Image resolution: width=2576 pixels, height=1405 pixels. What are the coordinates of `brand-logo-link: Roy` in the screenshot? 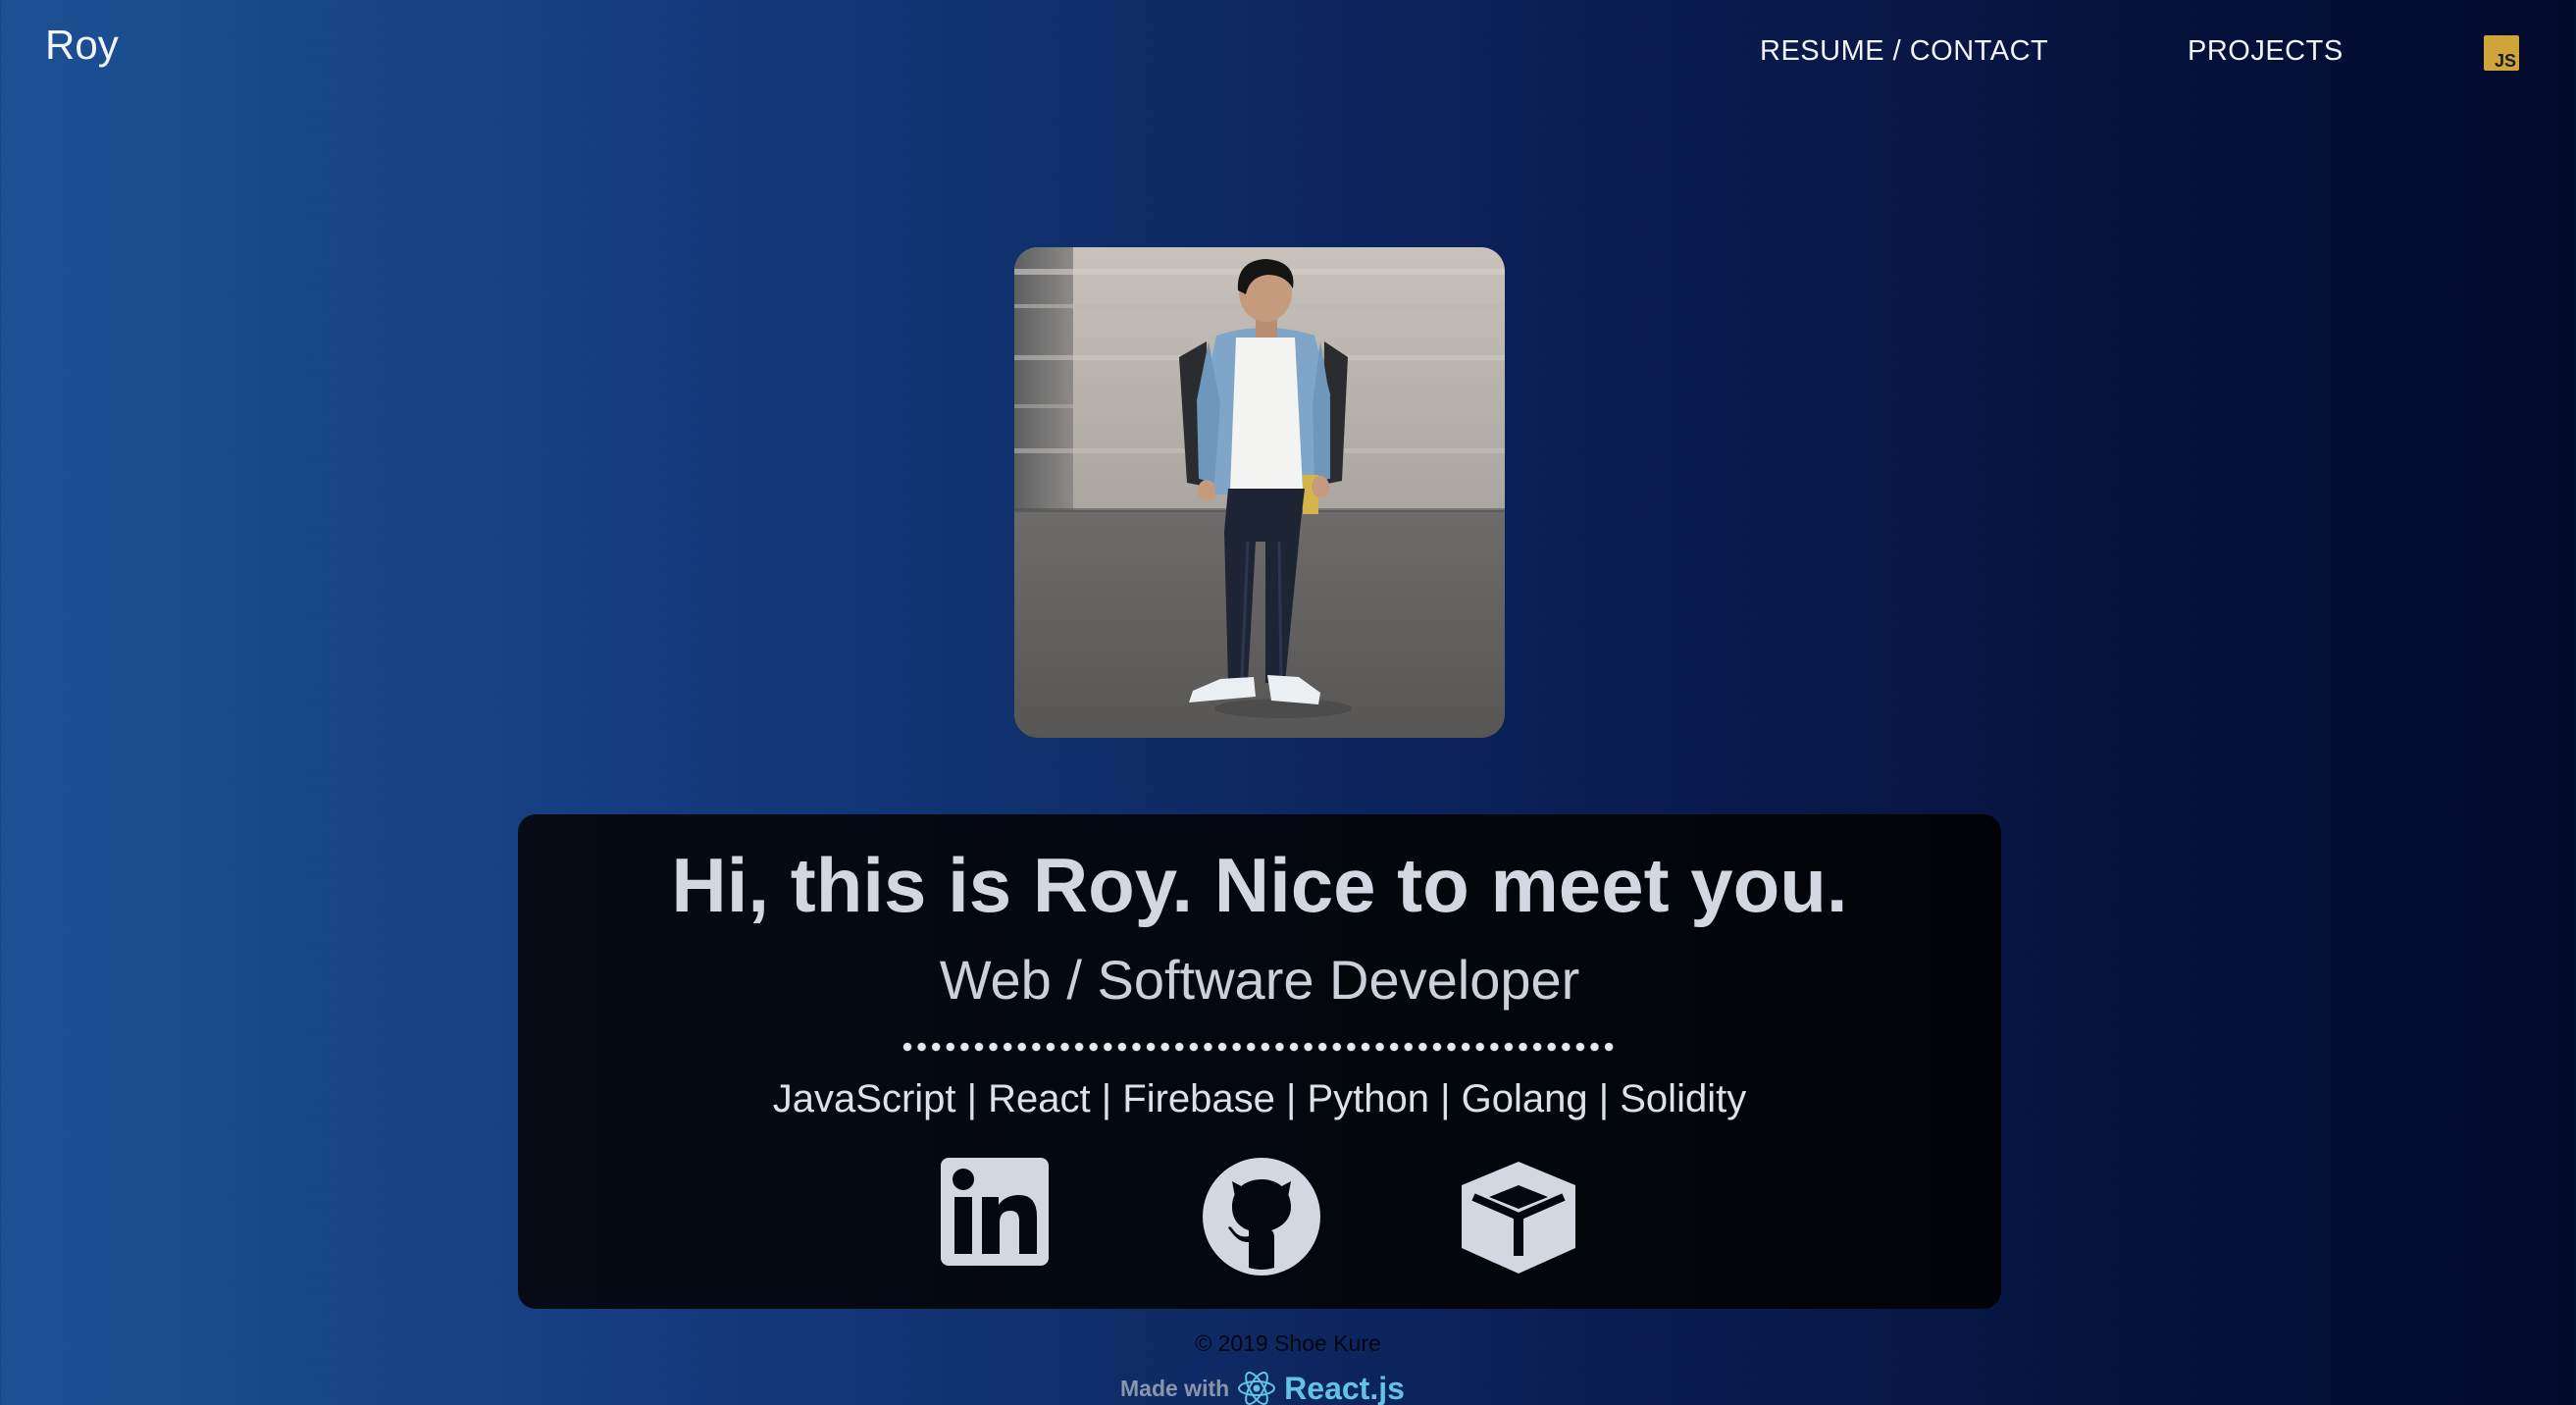 It's located at (82, 45).